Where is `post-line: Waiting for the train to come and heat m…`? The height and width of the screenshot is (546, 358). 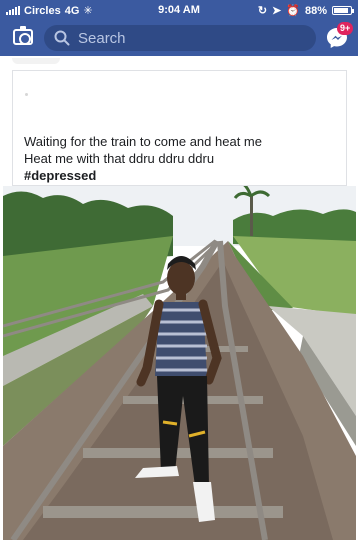 post-line: Waiting for the train to come and heat m… is located at coordinates (143, 141).